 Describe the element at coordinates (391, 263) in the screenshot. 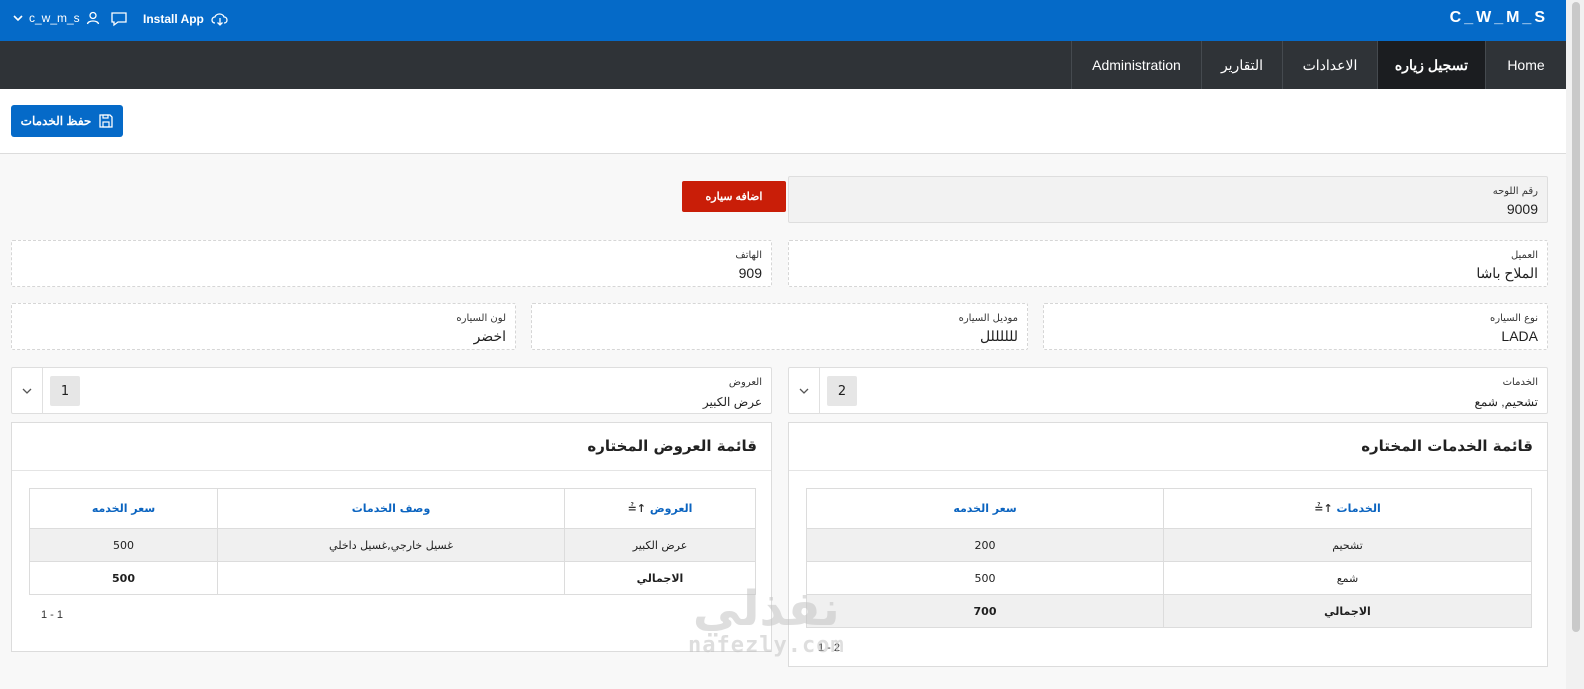

I see `phone-field: الهاتف 909` at that location.